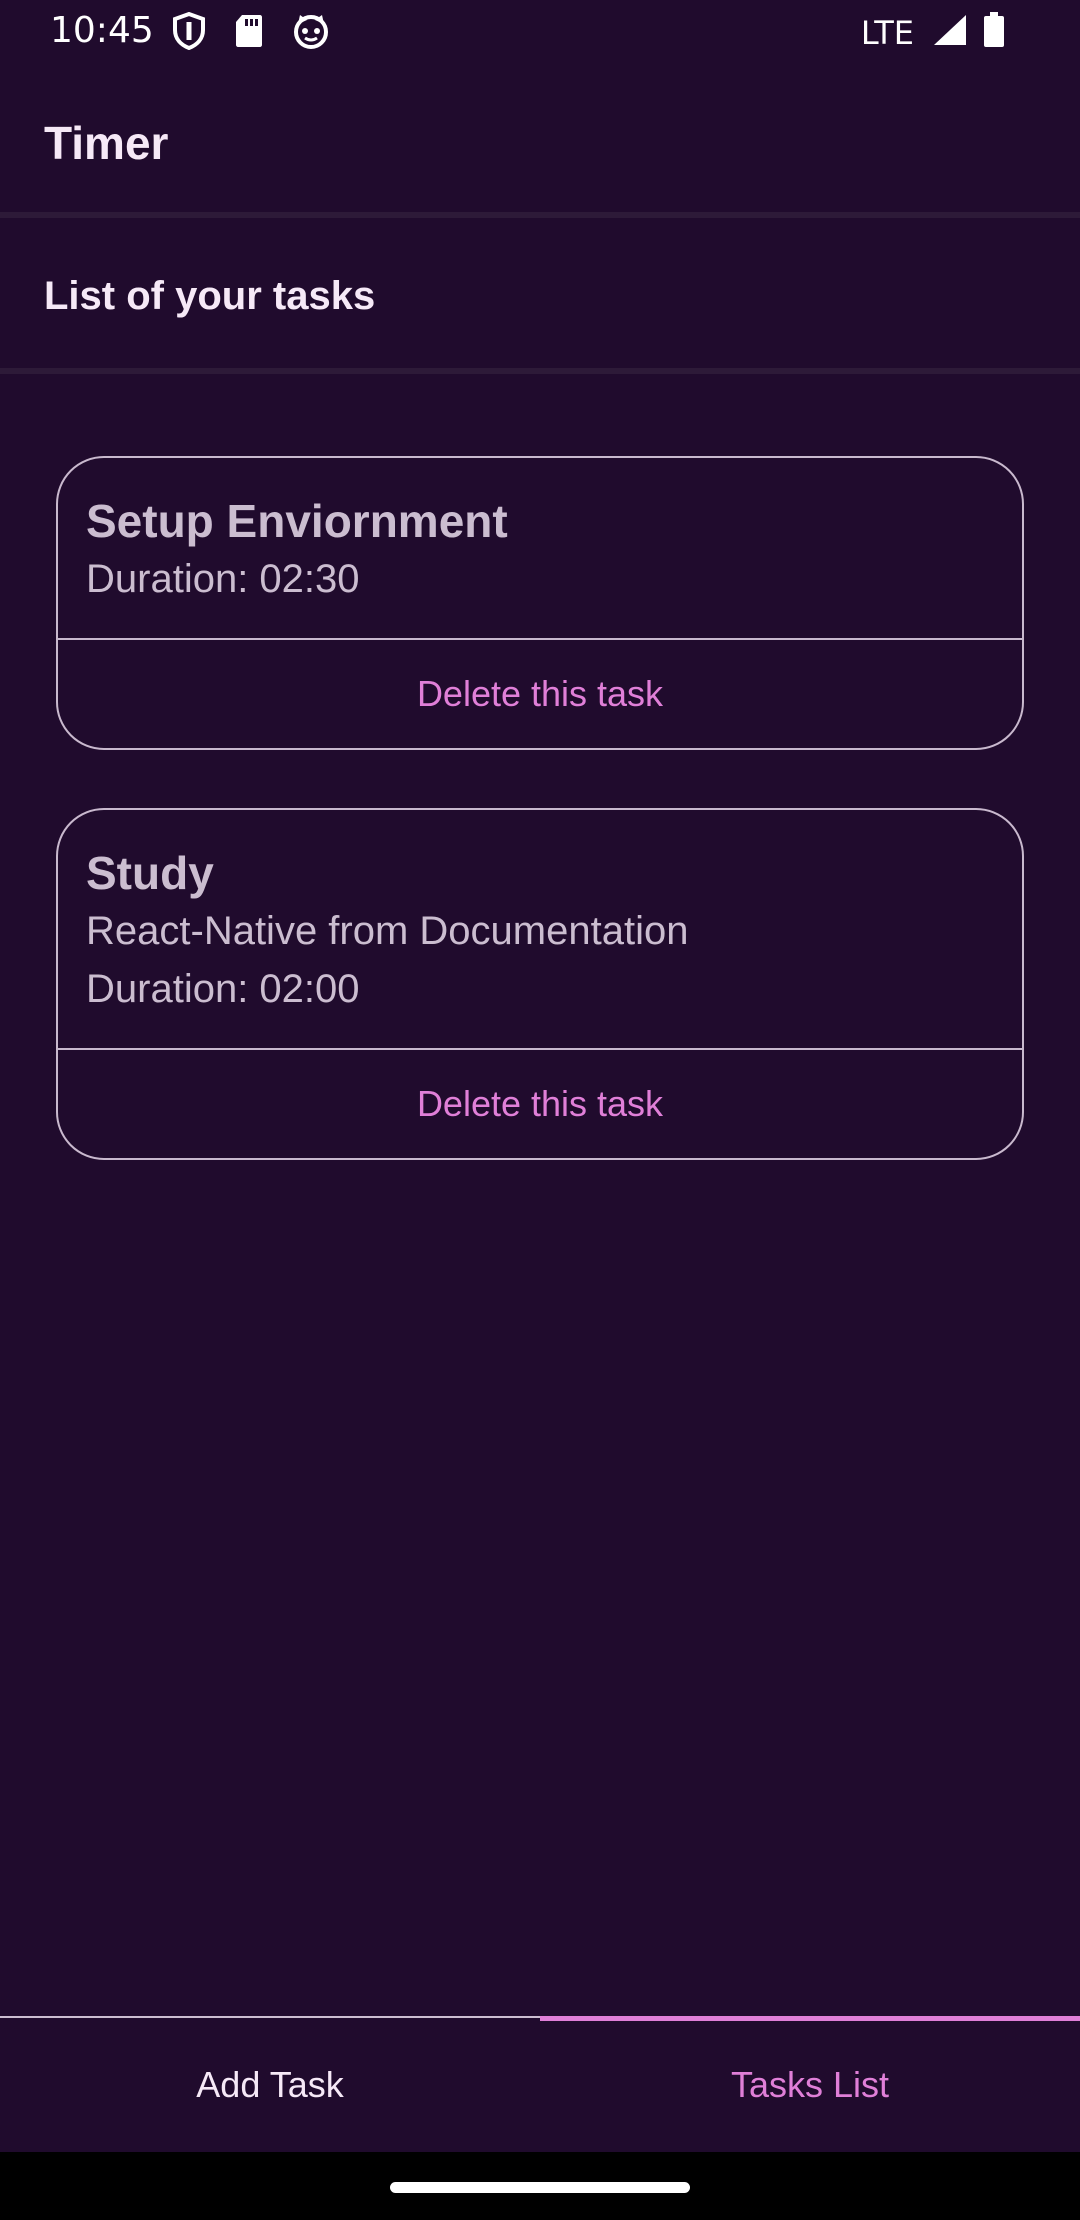  What do you see at coordinates (297, 521) in the screenshot?
I see `task-title: Setup Enviornment` at bounding box center [297, 521].